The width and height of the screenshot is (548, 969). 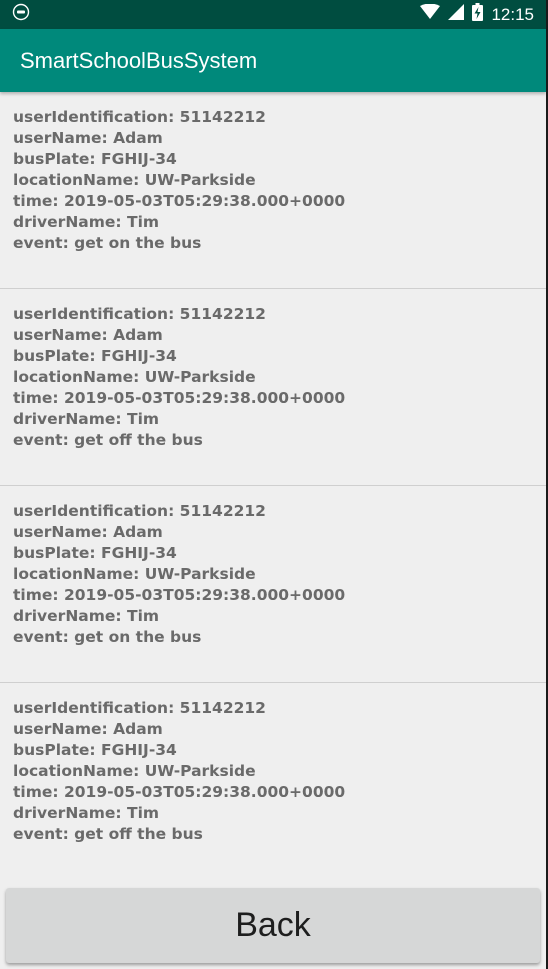 What do you see at coordinates (273, 60) in the screenshot?
I see `app-bar: SmartSchoolBusSystem` at bounding box center [273, 60].